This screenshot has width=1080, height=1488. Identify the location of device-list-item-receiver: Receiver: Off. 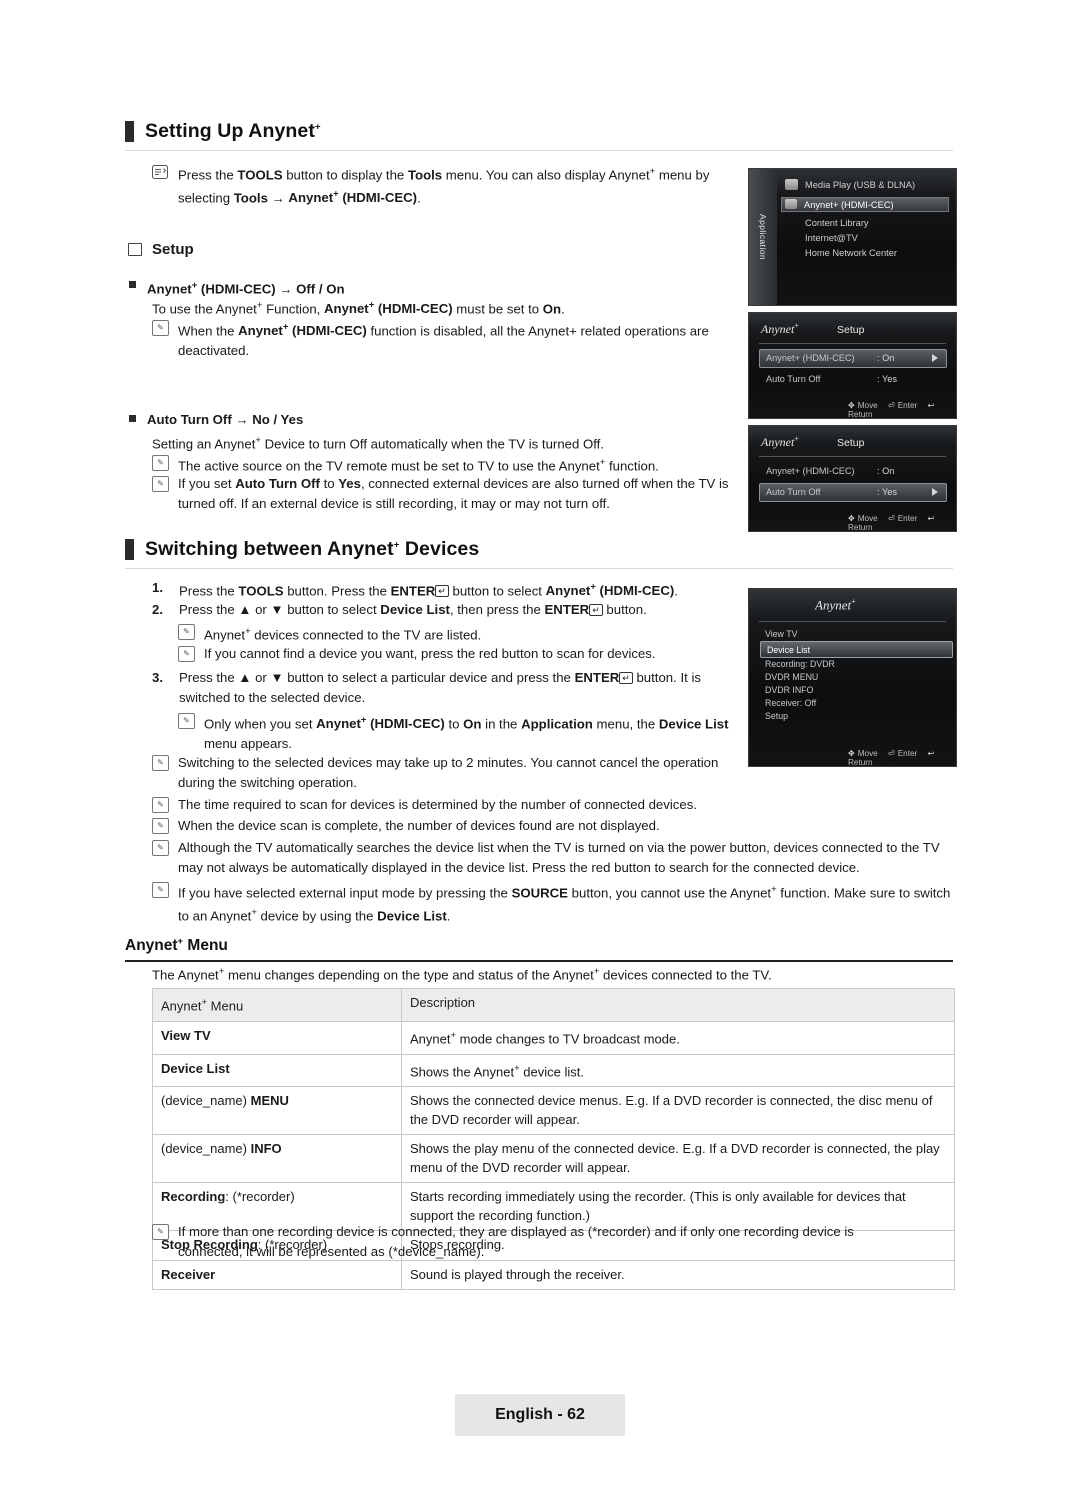
(790, 703).